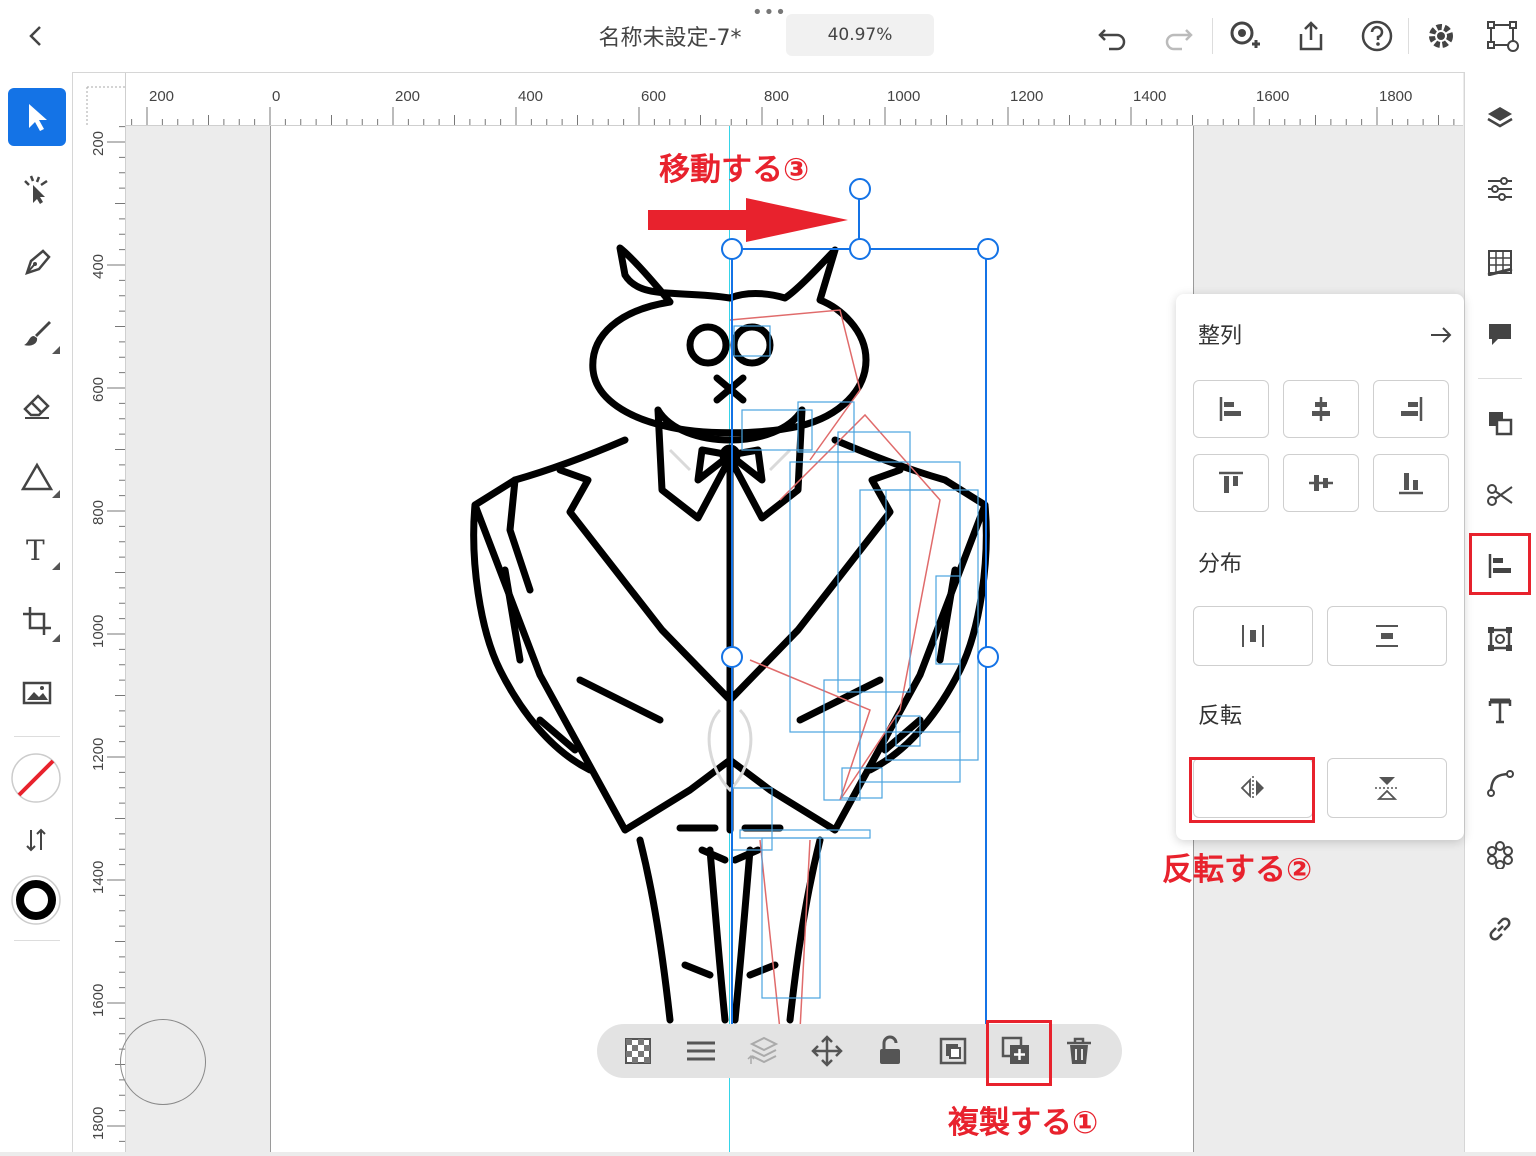 The width and height of the screenshot is (1536, 1156). Describe the element at coordinates (1019, 1053) in the screenshot. I see `duplicate-highlight` at that location.